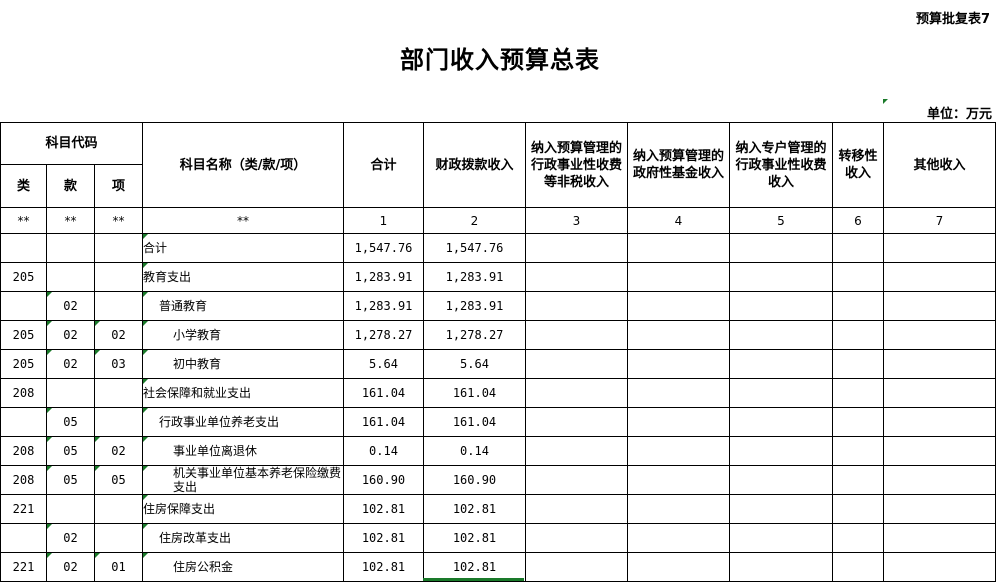 This screenshot has width=1000, height=583. Describe the element at coordinates (383, 335) in the screenshot. I see `cell-total: 1,278.27` at that location.